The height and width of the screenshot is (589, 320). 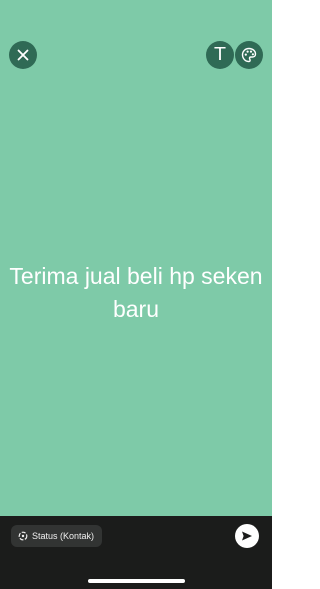 I want to click on close-button, so click(x=23, y=55).